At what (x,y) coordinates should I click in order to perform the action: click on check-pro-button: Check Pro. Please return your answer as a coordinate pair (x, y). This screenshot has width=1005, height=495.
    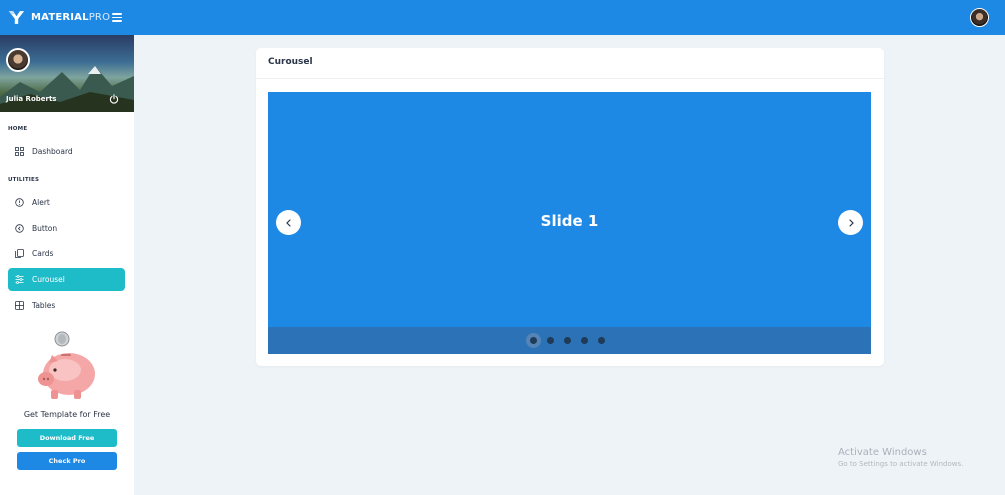
    Looking at the image, I should click on (67, 461).